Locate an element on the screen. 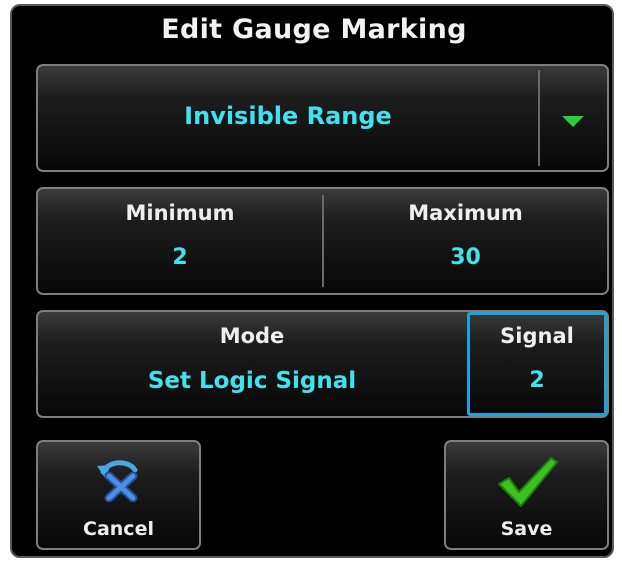 The height and width of the screenshot is (563, 622). signal-value: 2 is located at coordinates (537, 380).